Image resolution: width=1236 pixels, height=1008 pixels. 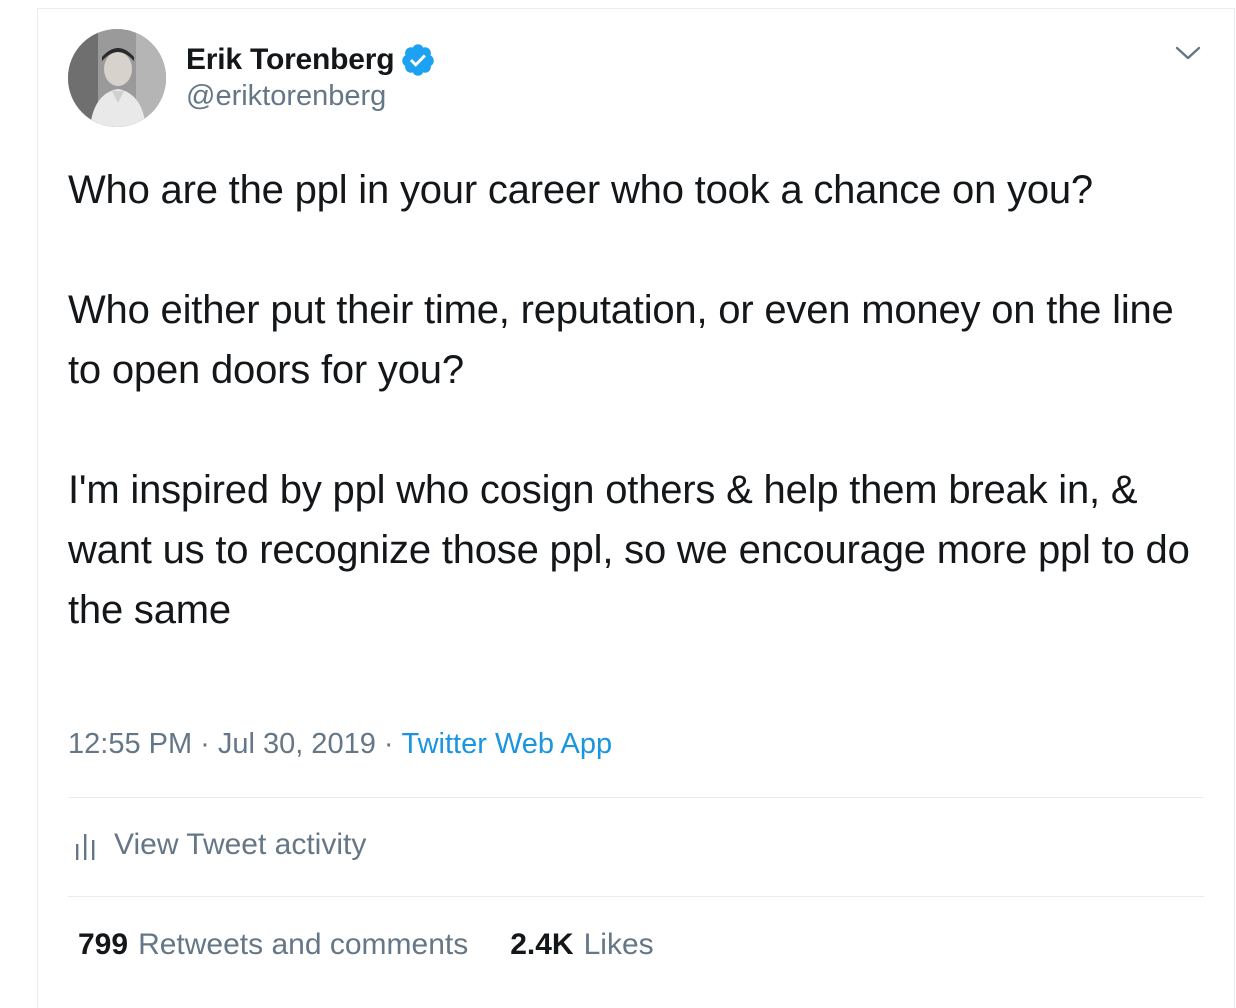 What do you see at coordinates (618, 944) in the screenshot?
I see `likes-label: Likes` at bounding box center [618, 944].